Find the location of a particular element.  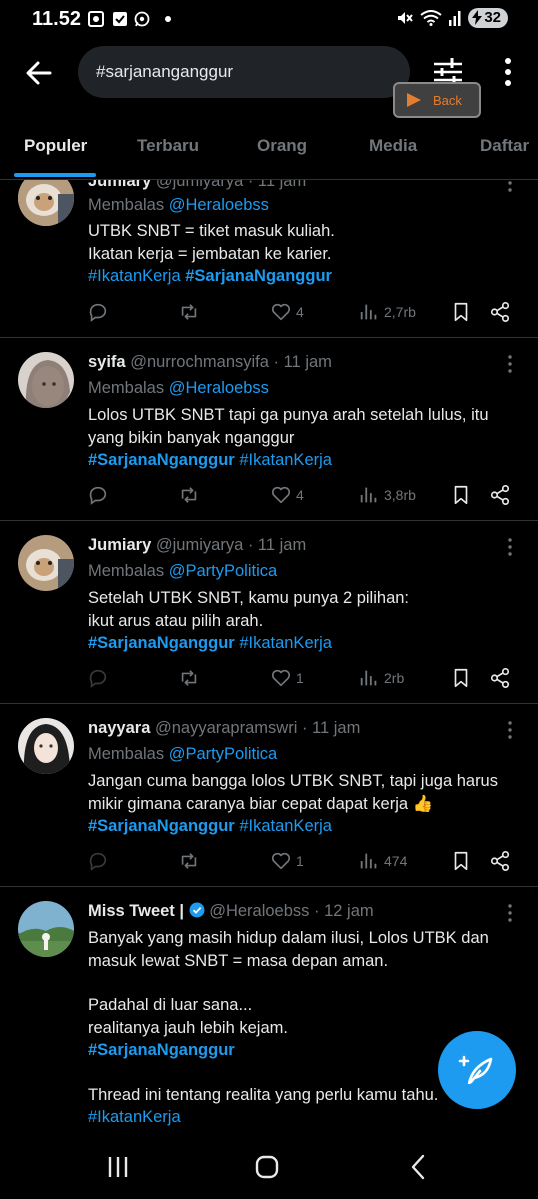

more-options-icon is located at coordinates (508, 72).